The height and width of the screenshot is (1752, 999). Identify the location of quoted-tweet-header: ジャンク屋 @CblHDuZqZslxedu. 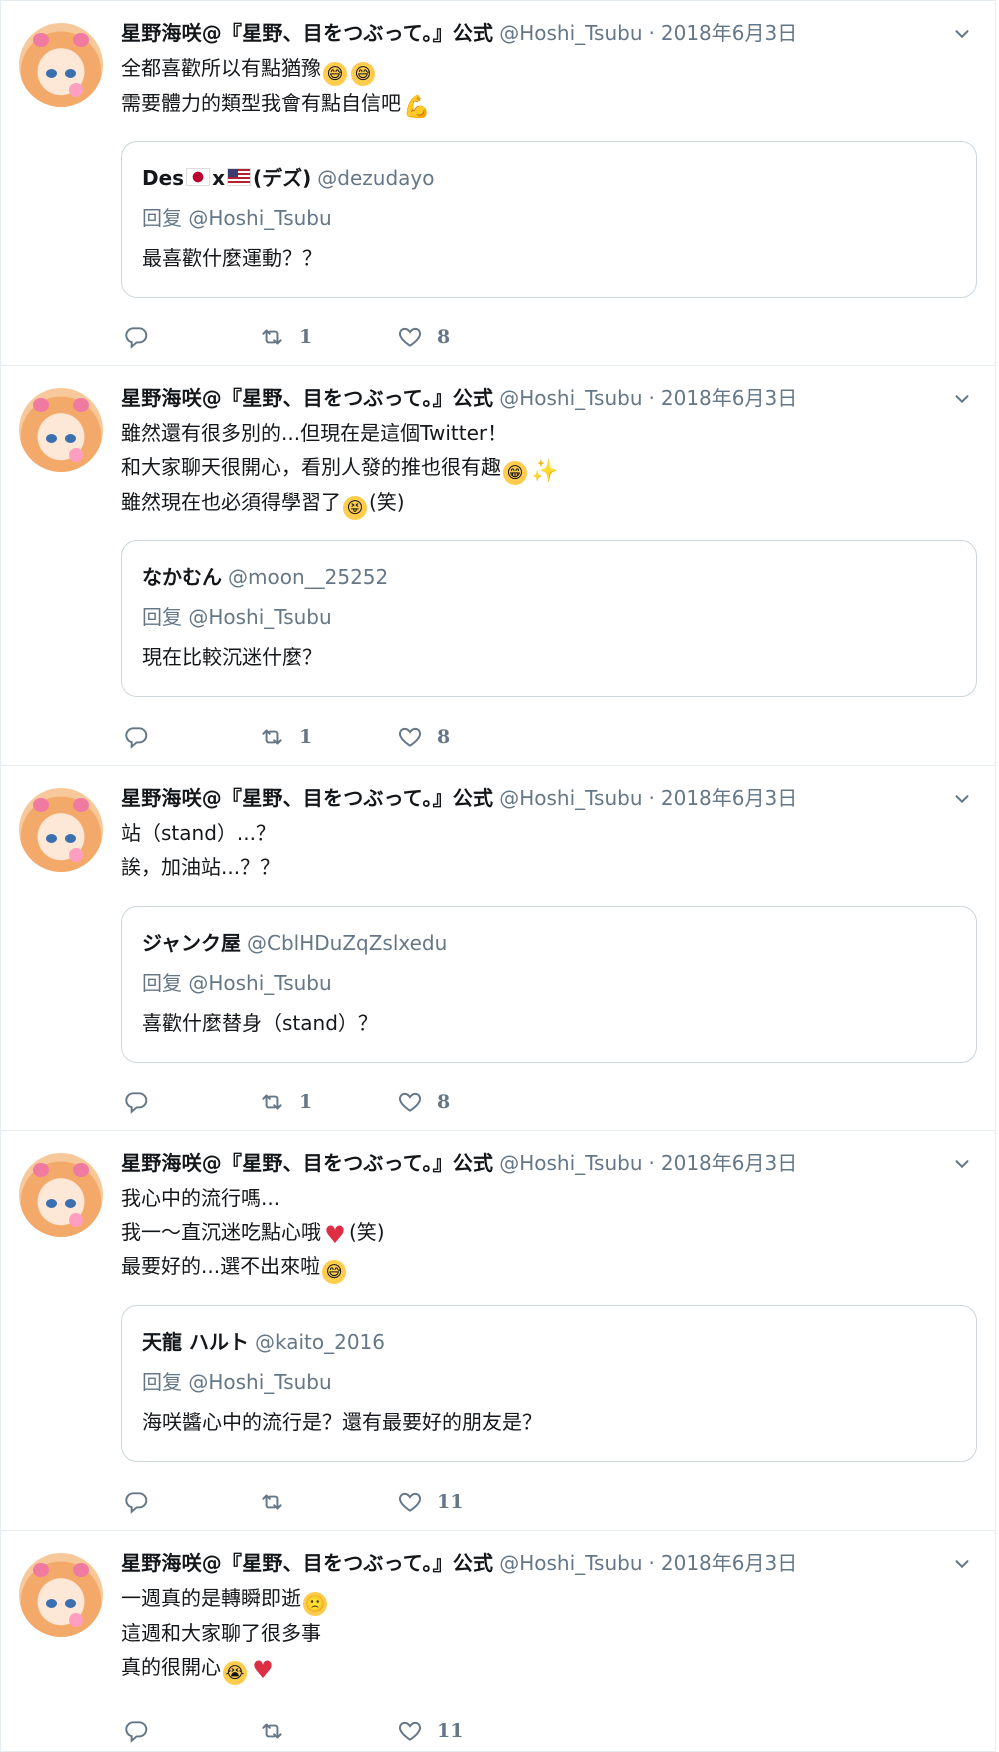
(294, 941).